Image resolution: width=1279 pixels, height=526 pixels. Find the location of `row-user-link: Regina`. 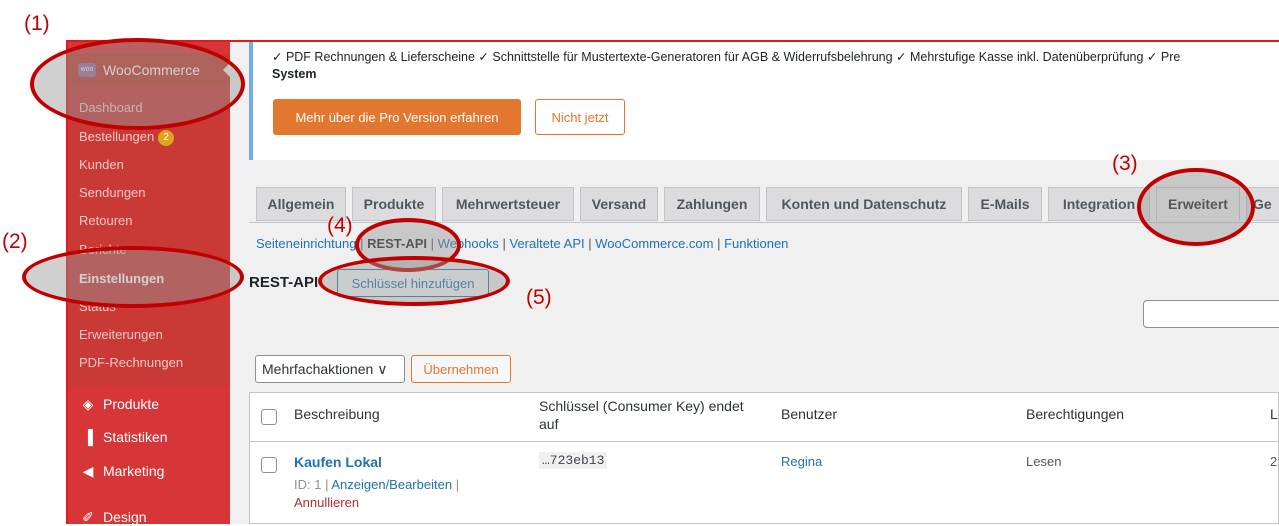

row-user-link: Regina is located at coordinates (801, 461).